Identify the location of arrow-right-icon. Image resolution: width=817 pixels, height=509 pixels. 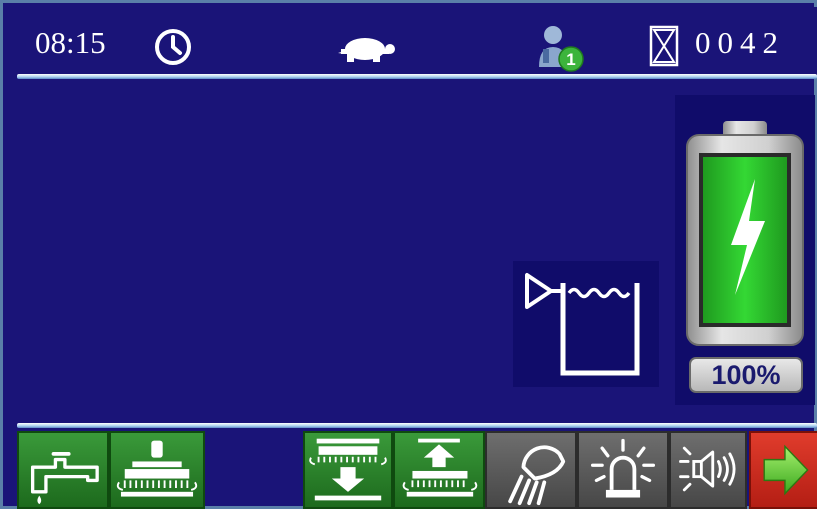
(786, 470).